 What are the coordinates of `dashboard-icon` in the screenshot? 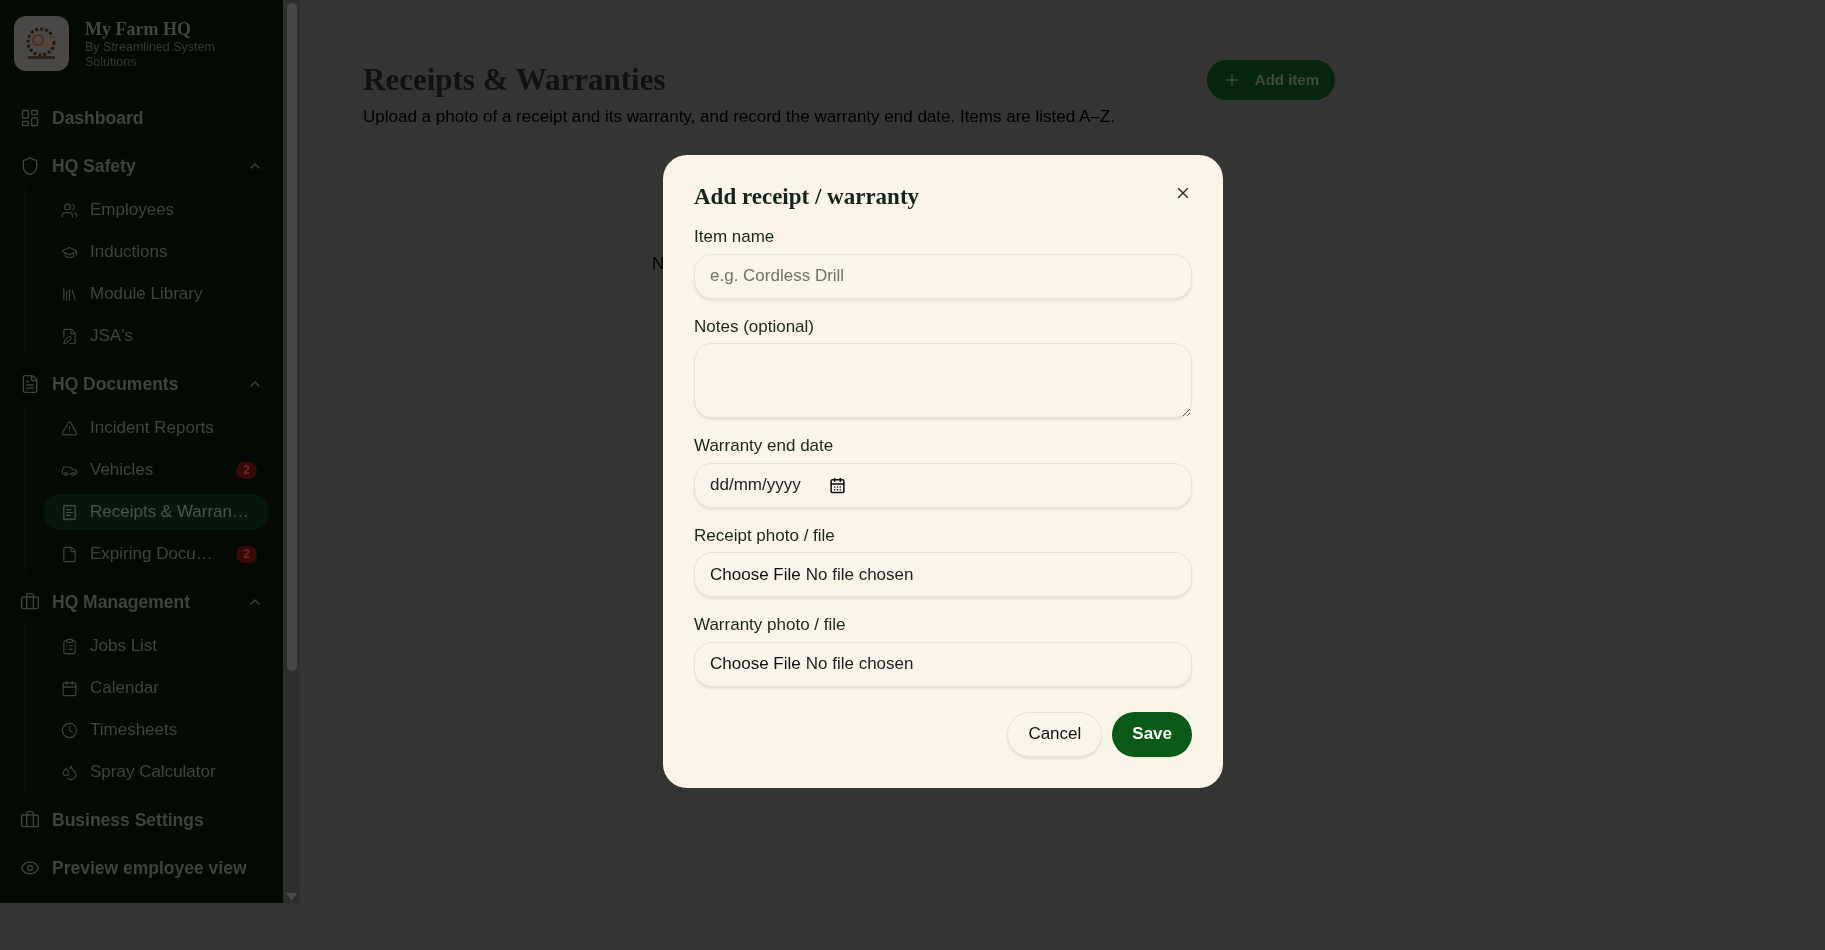 It's located at (30, 118).